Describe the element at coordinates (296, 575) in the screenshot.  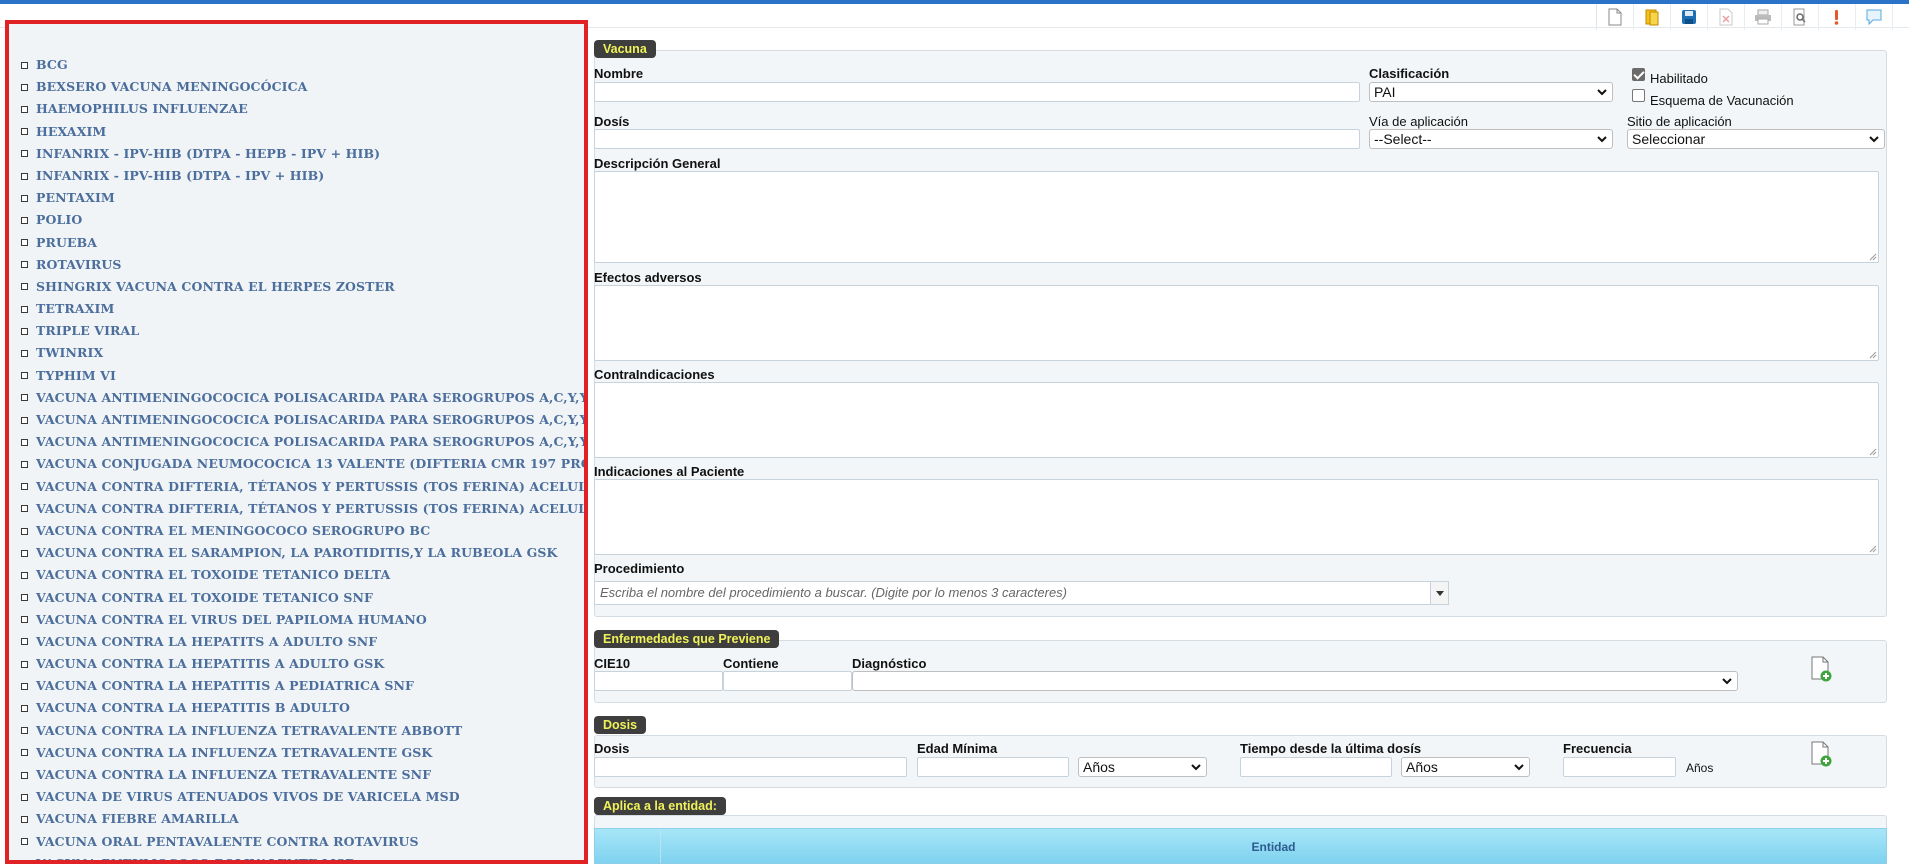
I see `tree-item: VACUNA CONTRA EL TOXOIDE TETANICO DELTA` at that location.